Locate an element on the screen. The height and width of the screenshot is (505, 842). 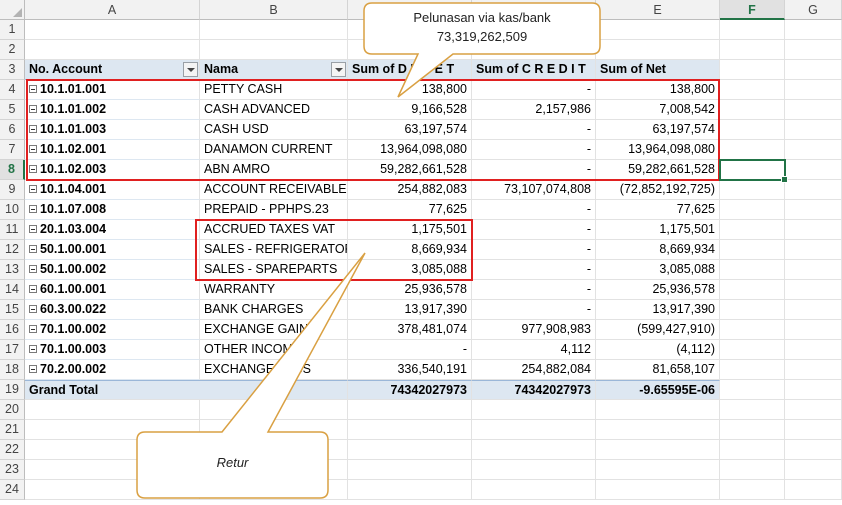
row-header-17: 17 is located at coordinates (12, 350).